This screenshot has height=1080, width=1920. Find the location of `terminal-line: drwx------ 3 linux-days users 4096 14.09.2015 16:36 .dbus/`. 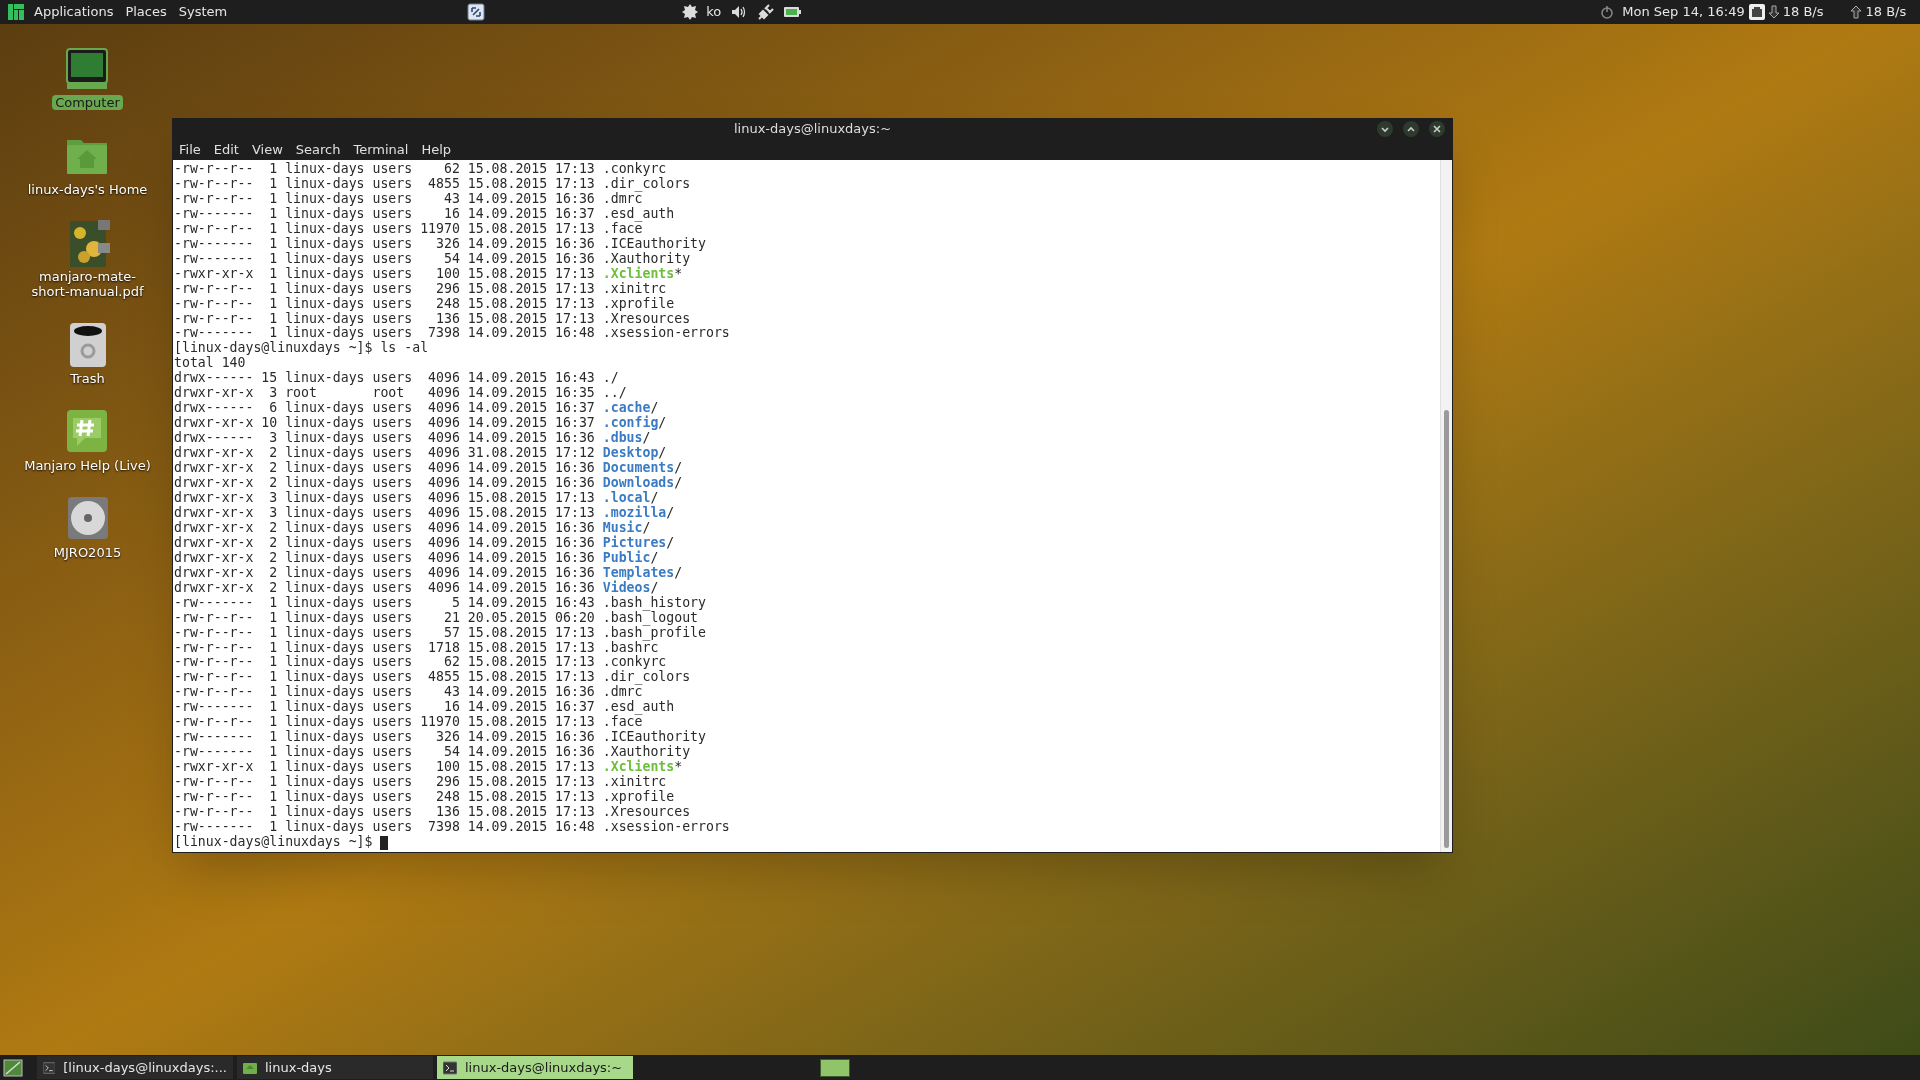

terminal-line: drwx------ 3 linux-days users 4096 14.09.2015 16:36 .dbus/ is located at coordinates (412, 438).